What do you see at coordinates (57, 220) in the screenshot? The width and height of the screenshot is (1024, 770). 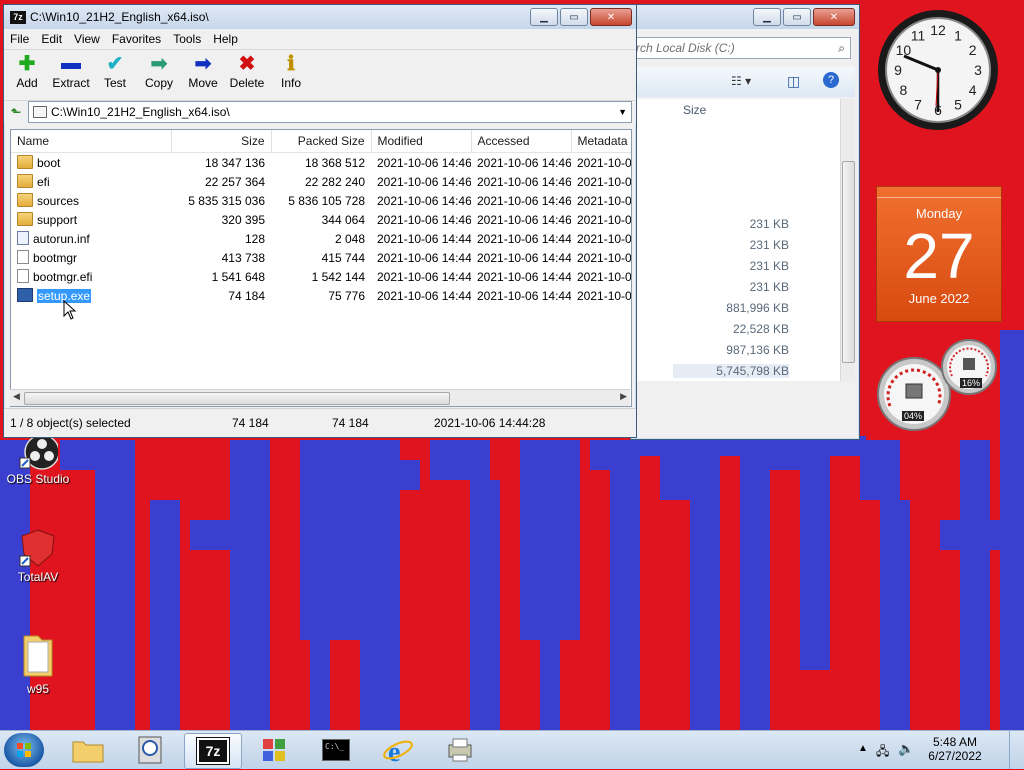 I see `file-name: support` at bounding box center [57, 220].